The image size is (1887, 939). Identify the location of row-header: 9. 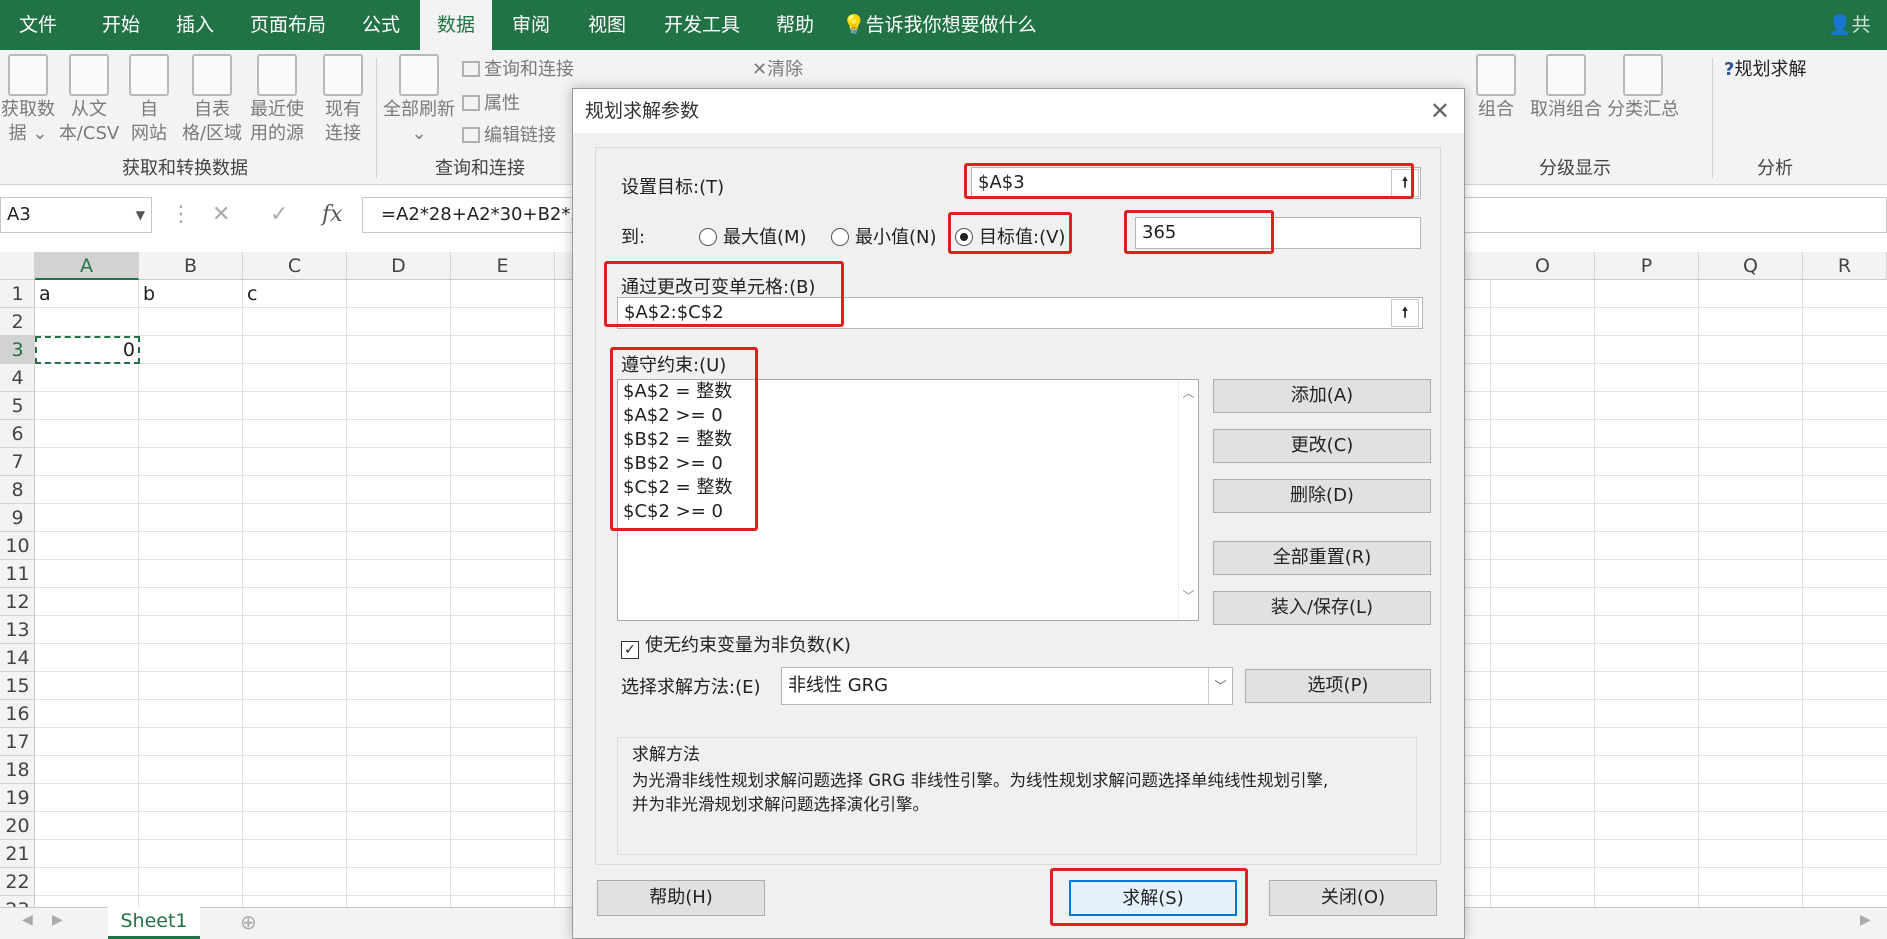
(17, 518).